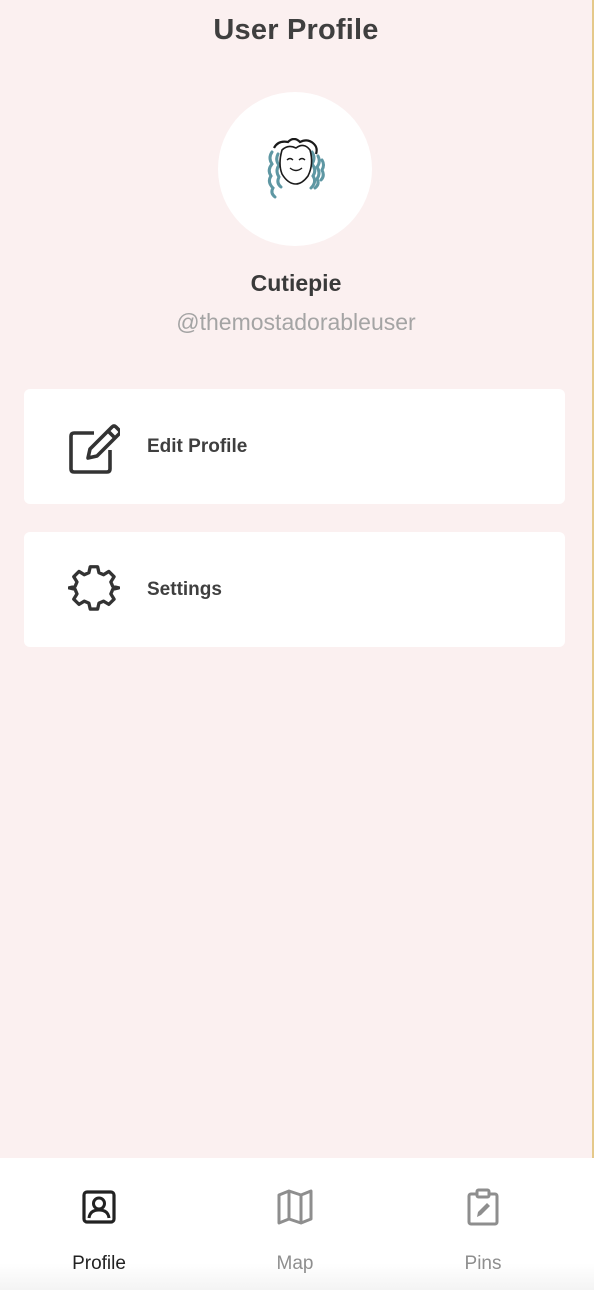 The height and width of the screenshot is (1290, 594). What do you see at coordinates (483, 1263) in the screenshot?
I see `tab-pins-label: Pins` at bounding box center [483, 1263].